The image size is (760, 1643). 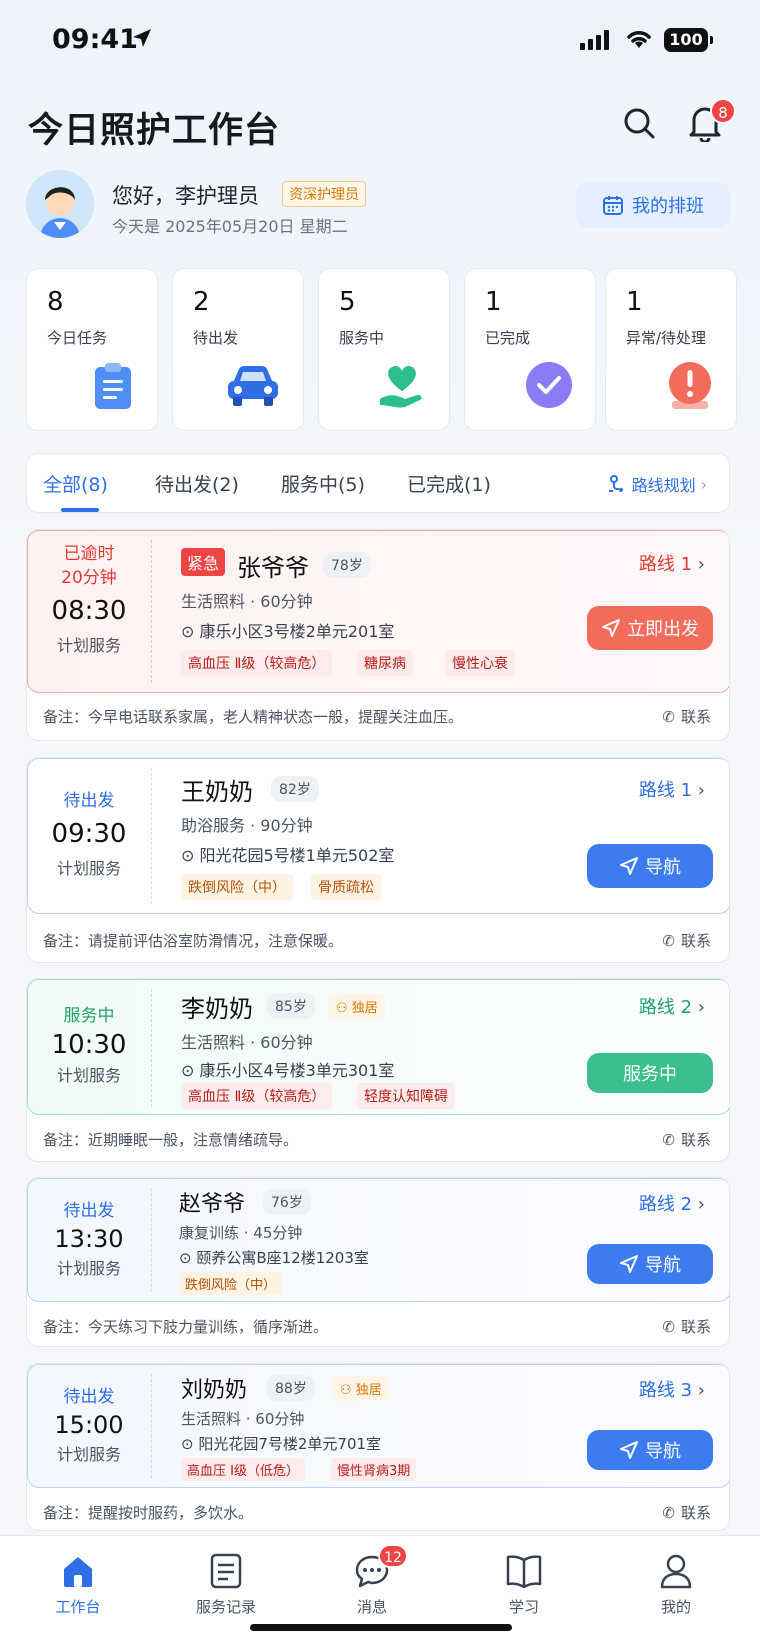 I want to click on contact-label: 联系, so click(x=695, y=1327).